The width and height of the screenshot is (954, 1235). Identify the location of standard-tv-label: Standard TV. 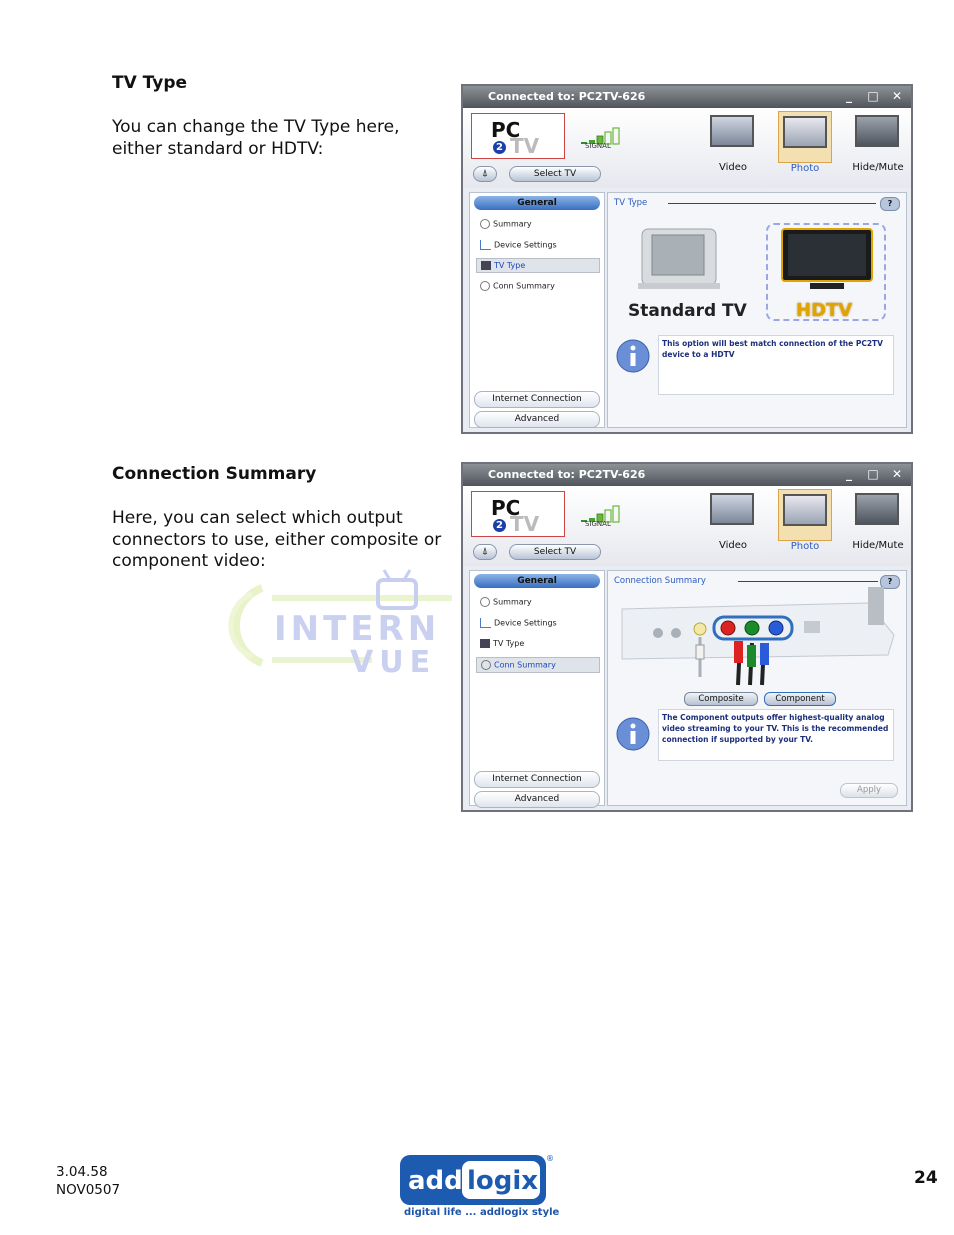
(687, 311).